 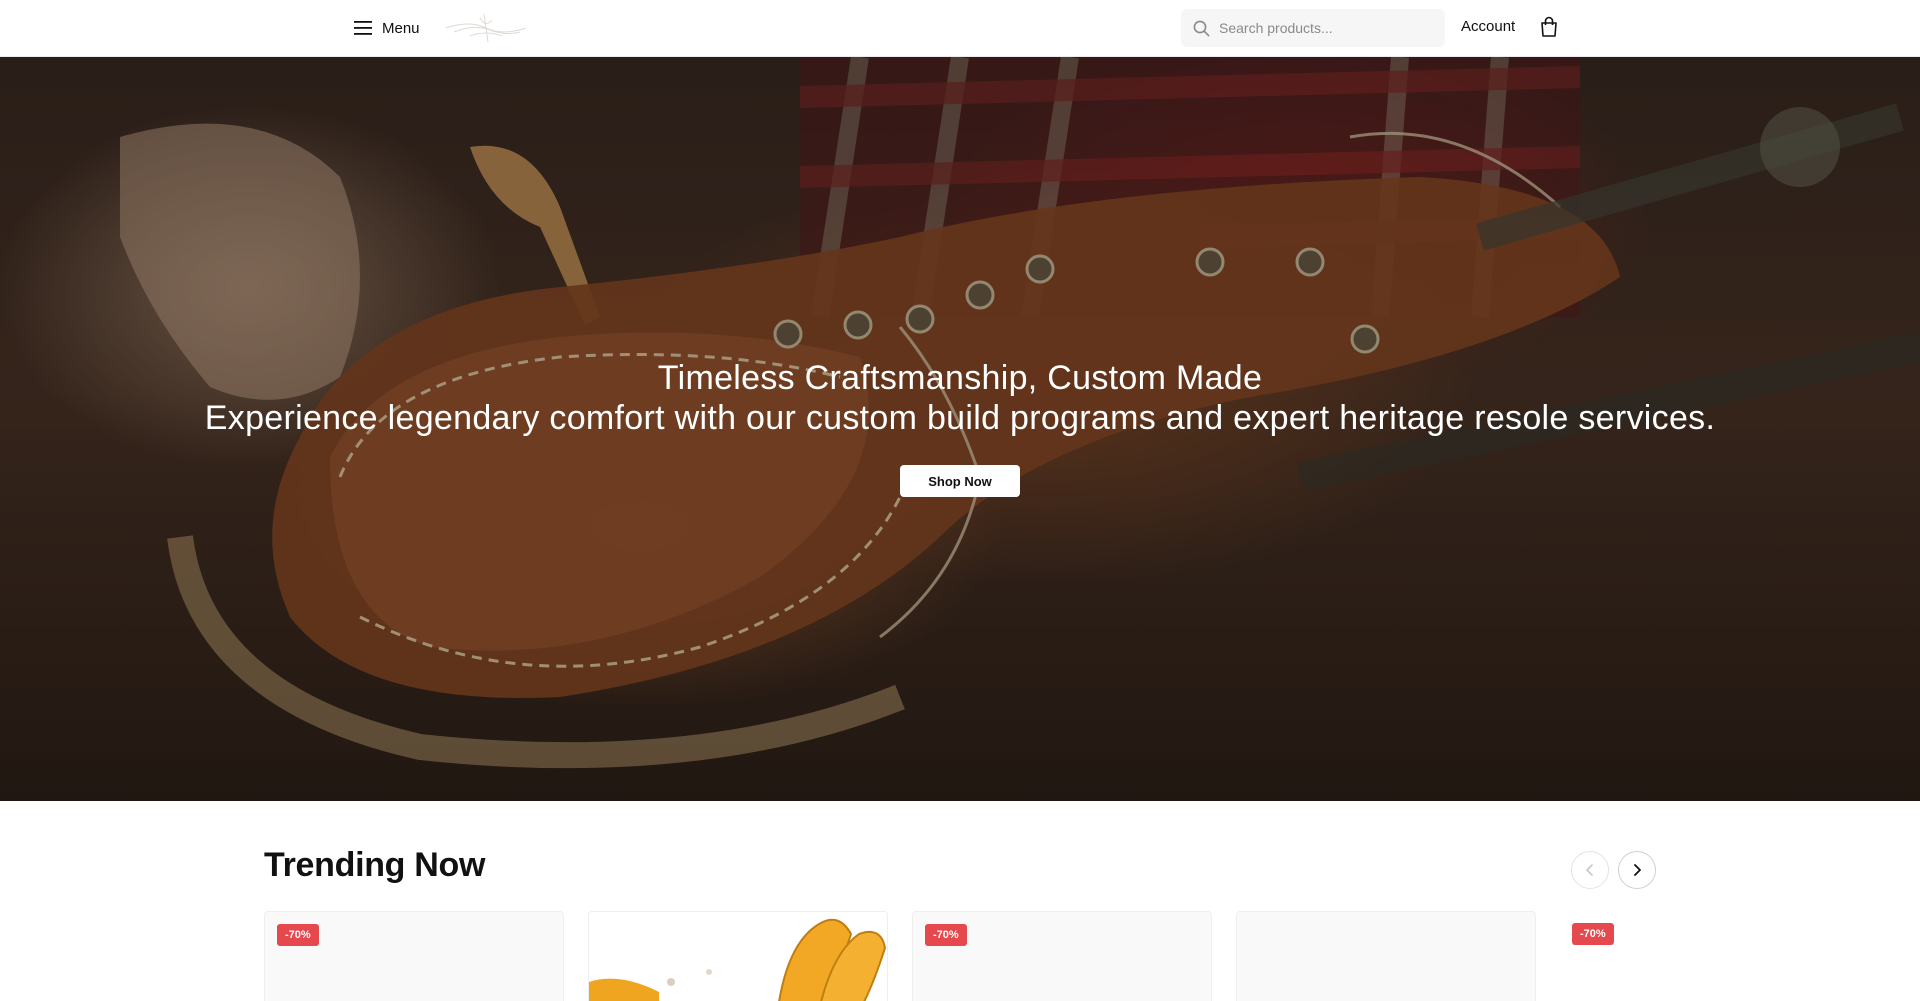 I want to click on trending-section-title: Trending Now, so click(x=375, y=865).